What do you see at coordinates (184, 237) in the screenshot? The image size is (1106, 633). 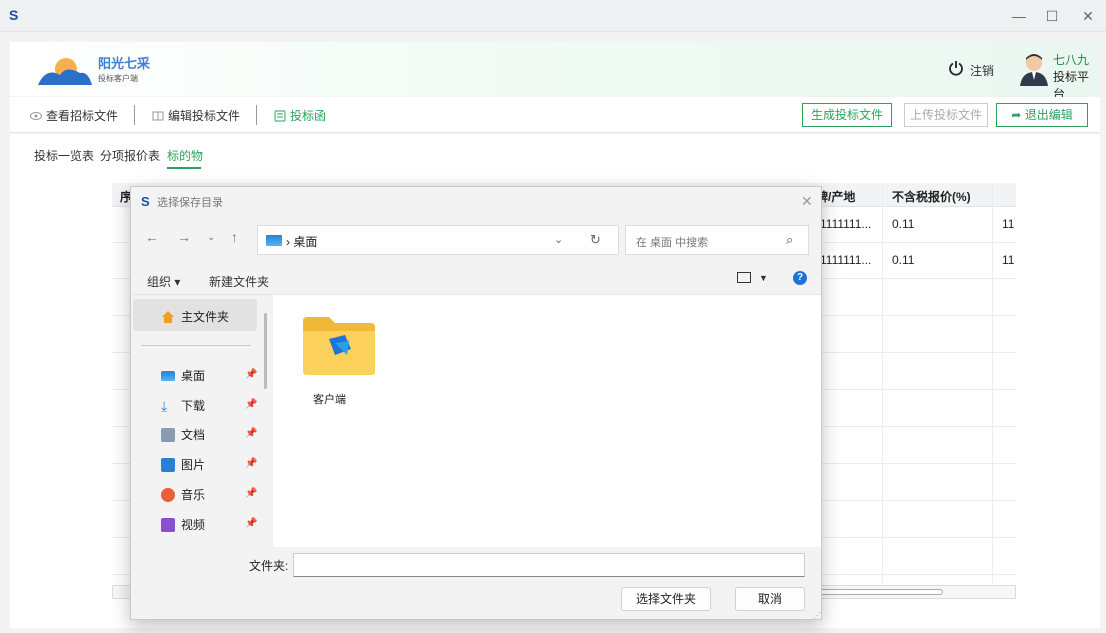 I see `forward-arrow-icon: →` at bounding box center [184, 237].